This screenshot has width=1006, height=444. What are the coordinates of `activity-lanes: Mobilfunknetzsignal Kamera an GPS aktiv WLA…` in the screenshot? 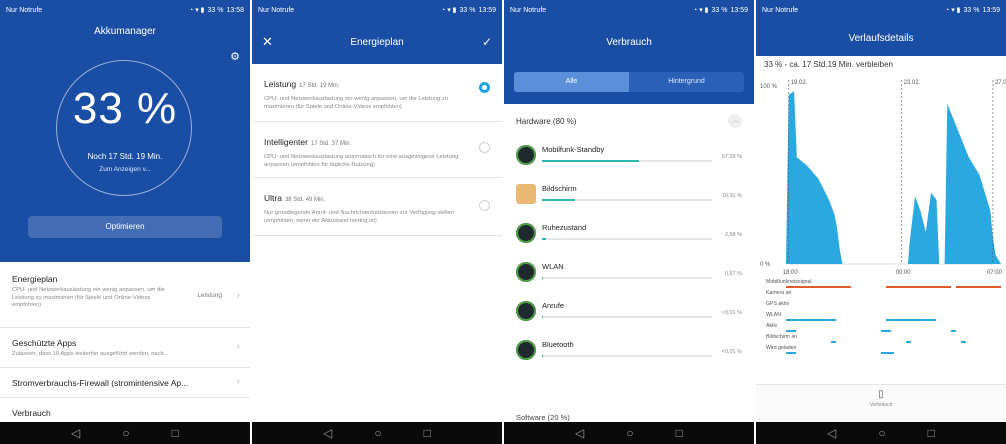 It's located at (881, 316).